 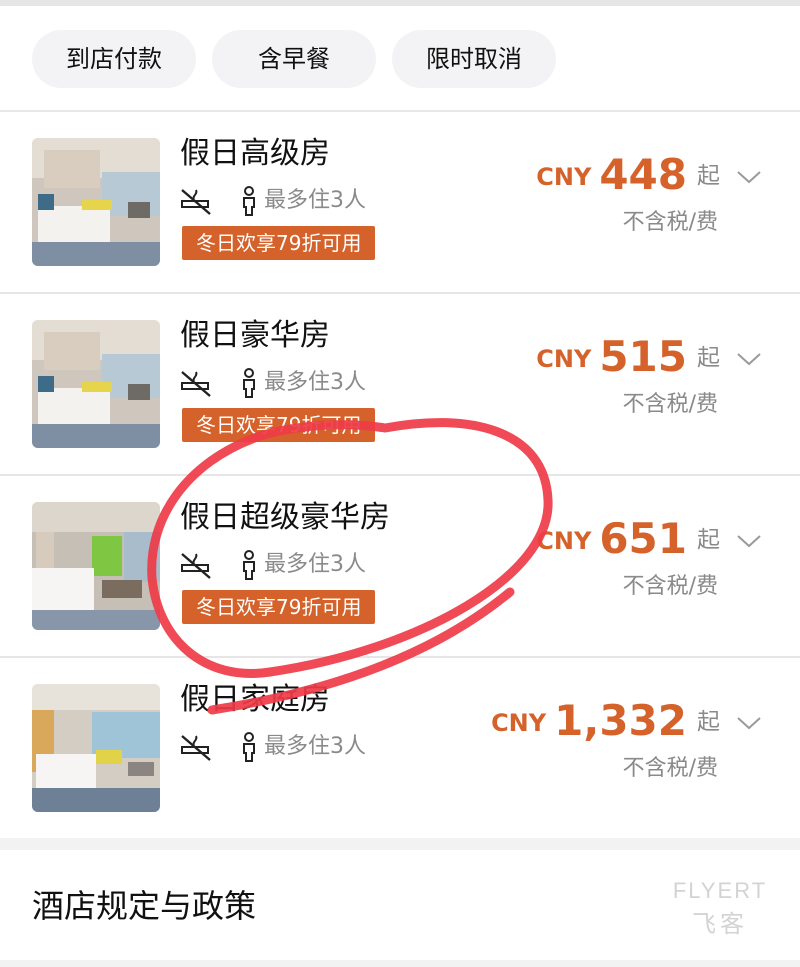 I want to click on price-block: CNY 651 起, so click(x=628, y=541).